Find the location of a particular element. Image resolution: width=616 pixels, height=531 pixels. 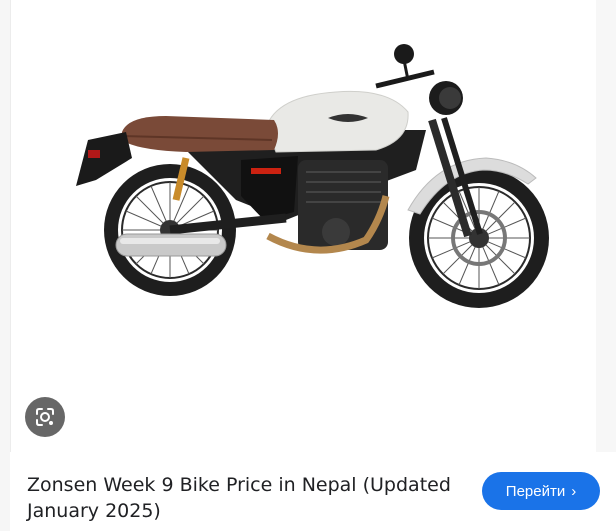

visit-button: Перейти › is located at coordinates (541, 491).